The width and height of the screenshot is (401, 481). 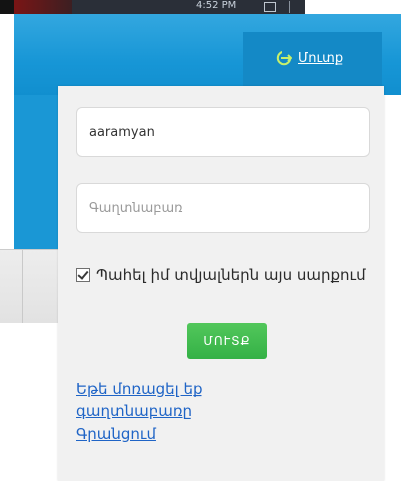 What do you see at coordinates (216, 5) in the screenshot?
I see `taskbar-clock: 4:52 PM` at bounding box center [216, 5].